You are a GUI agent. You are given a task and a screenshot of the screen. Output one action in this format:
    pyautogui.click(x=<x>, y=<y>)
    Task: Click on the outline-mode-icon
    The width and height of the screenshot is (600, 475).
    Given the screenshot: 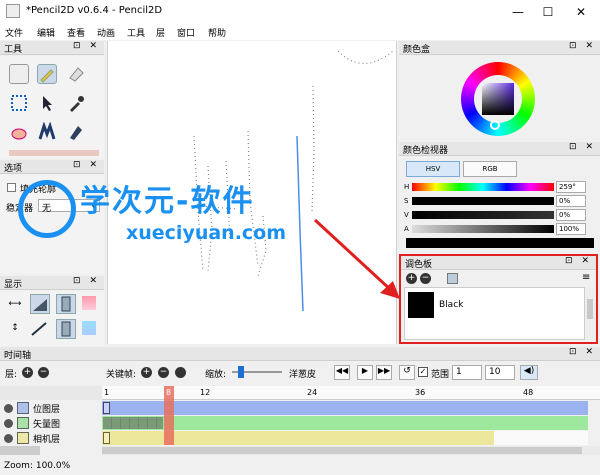 What is the action you would take?
    pyautogui.click(x=40, y=304)
    